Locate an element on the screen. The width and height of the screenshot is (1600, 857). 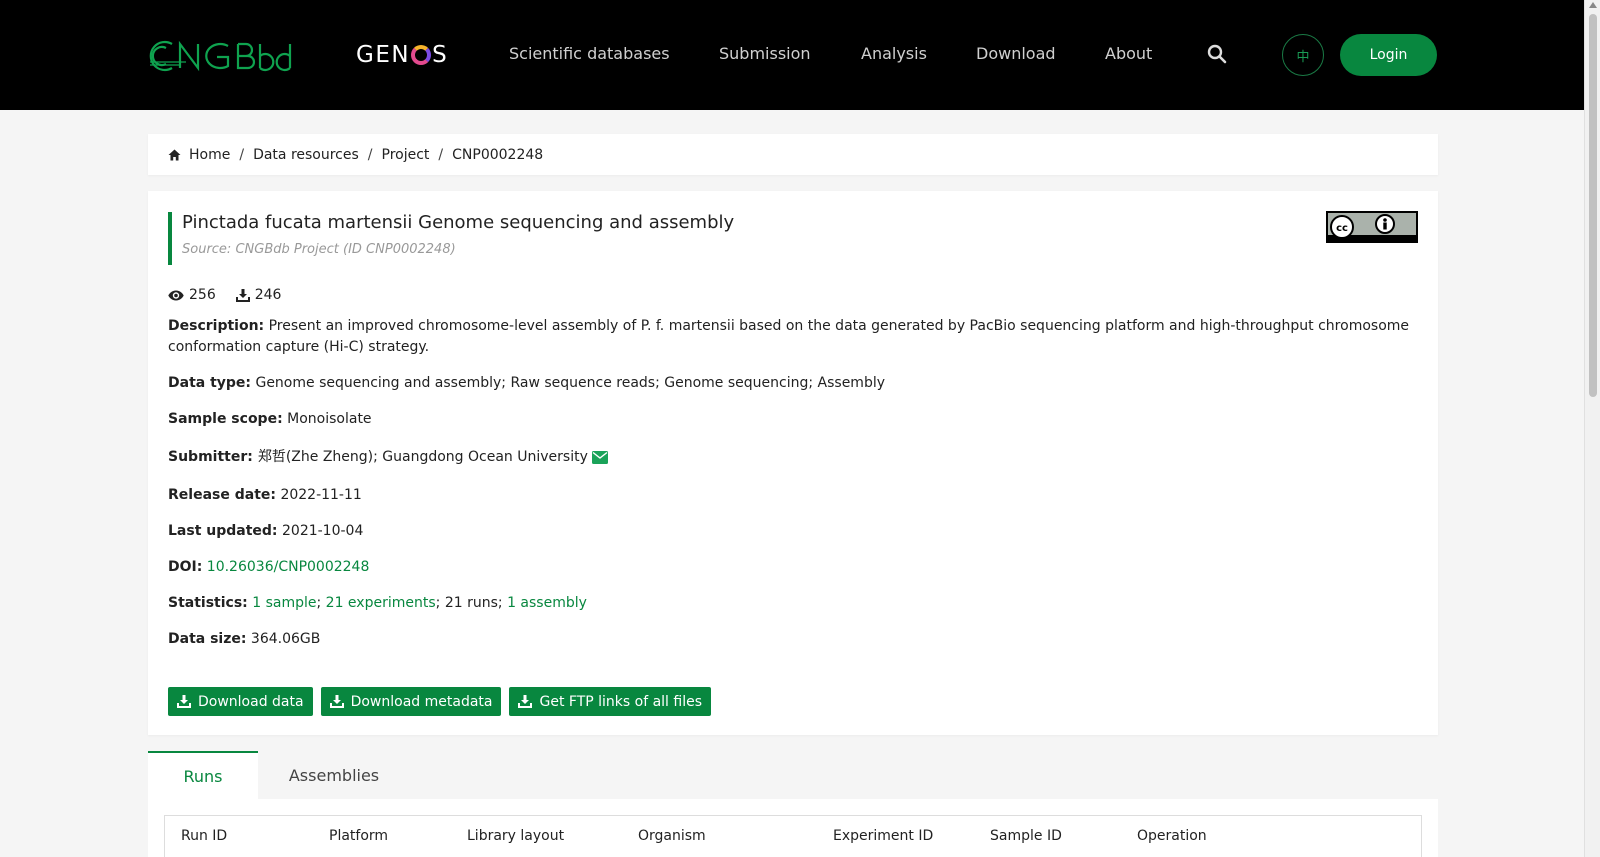
breadcrumb-current: CNP0002248 is located at coordinates (498, 154).